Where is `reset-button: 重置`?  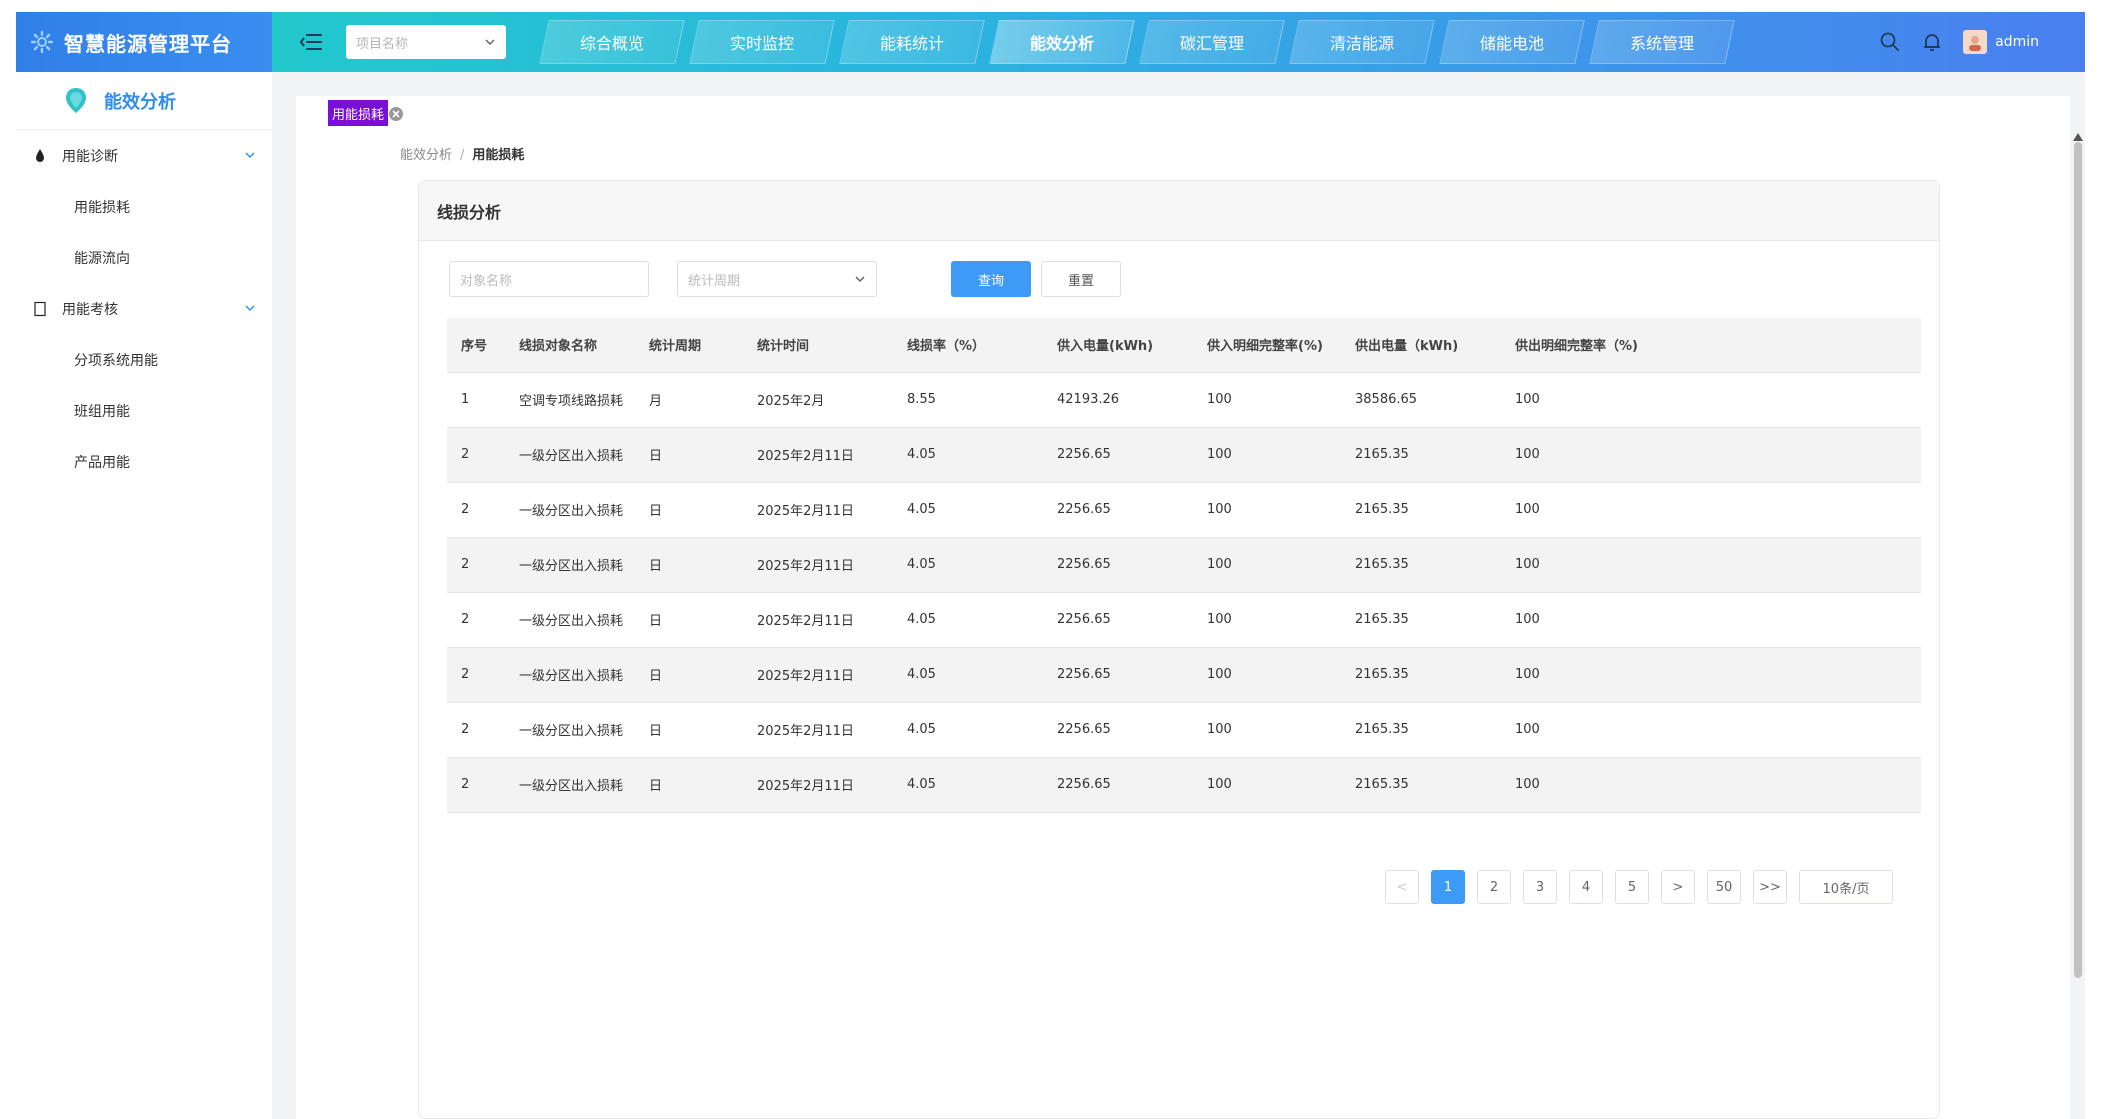 reset-button: 重置 is located at coordinates (1081, 279).